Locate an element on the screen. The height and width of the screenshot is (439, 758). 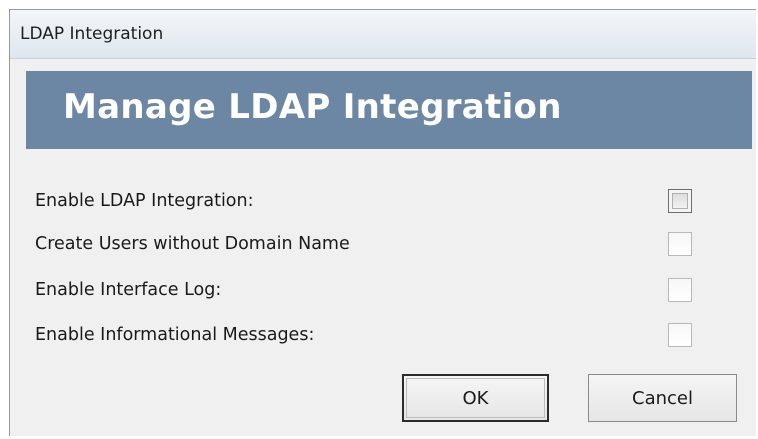
enable-informational-messages-checkbox is located at coordinates (680, 335).